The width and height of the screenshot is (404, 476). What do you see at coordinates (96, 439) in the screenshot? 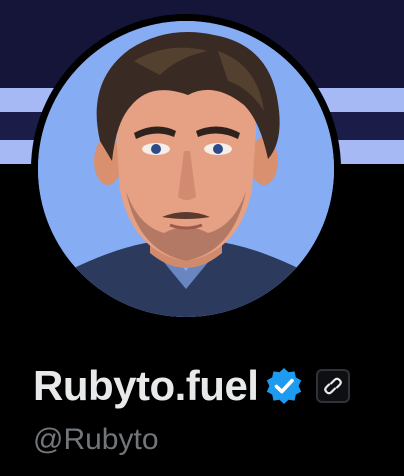
I see `user-handle: @Rubyto` at bounding box center [96, 439].